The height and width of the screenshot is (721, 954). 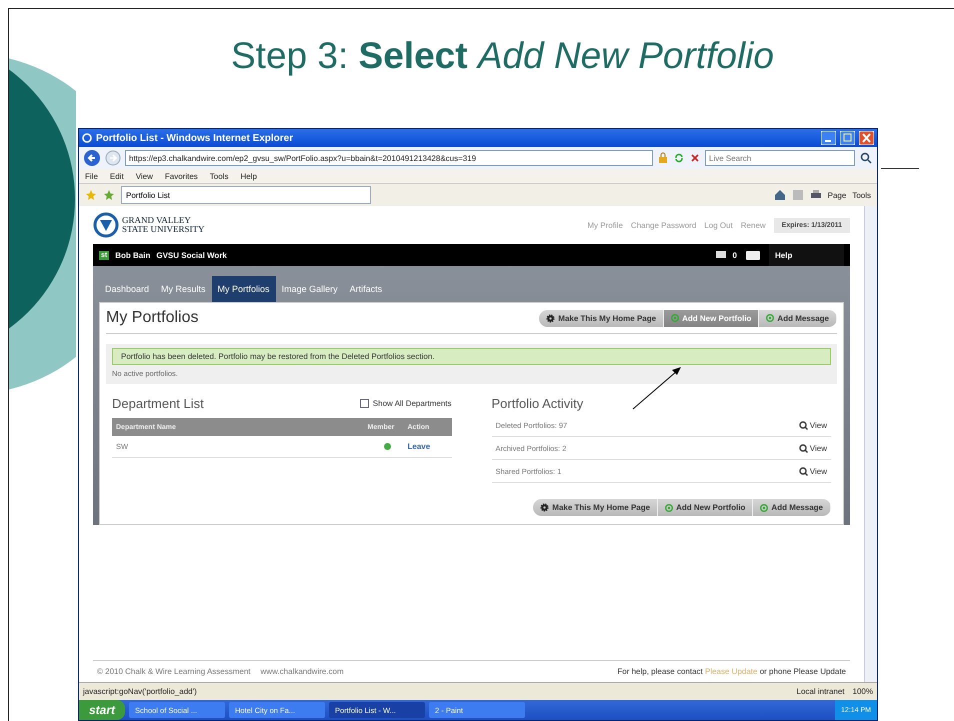 What do you see at coordinates (244, 289) in the screenshot?
I see `nav-tab: My Portfolios` at bounding box center [244, 289].